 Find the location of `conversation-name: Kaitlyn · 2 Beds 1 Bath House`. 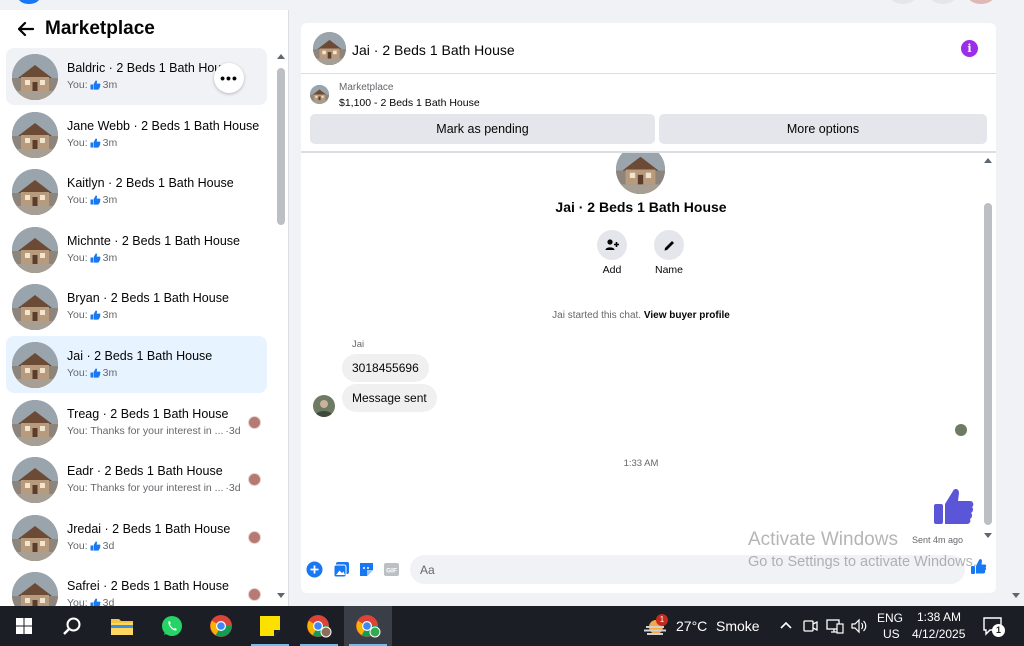

conversation-name: Kaitlyn · 2 Beds 1 Bath House is located at coordinates (150, 183).